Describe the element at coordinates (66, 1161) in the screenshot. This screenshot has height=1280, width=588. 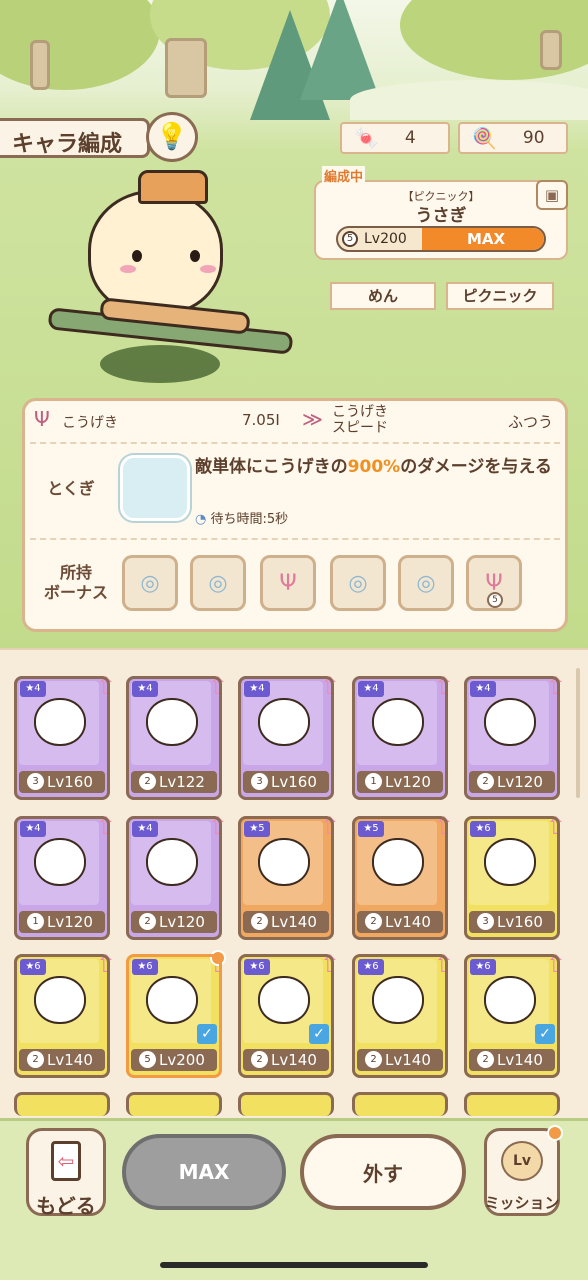
I see `exit-icon: ⇦` at that location.